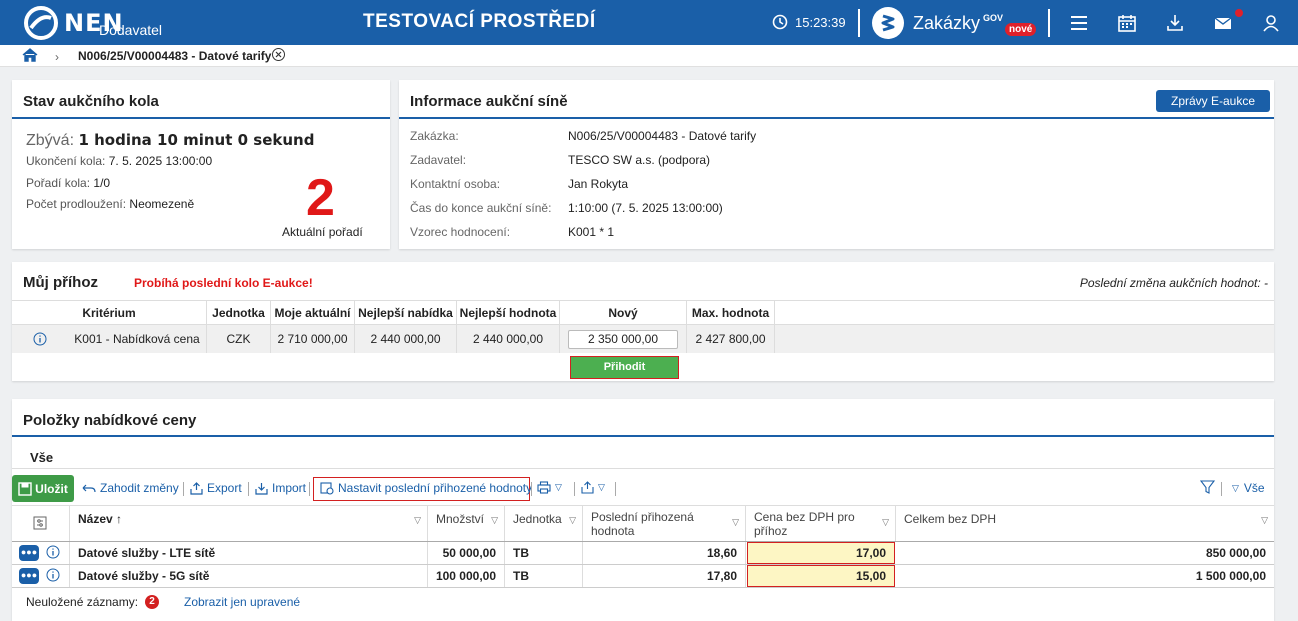 Image resolution: width=1298 pixels, height=621 pixels. What do you see at coordinates (664, 523) in the screenshot?
I see `column-header-posledni: Poslední přihozená hodnota ▽` at bounding box center [664, 523].